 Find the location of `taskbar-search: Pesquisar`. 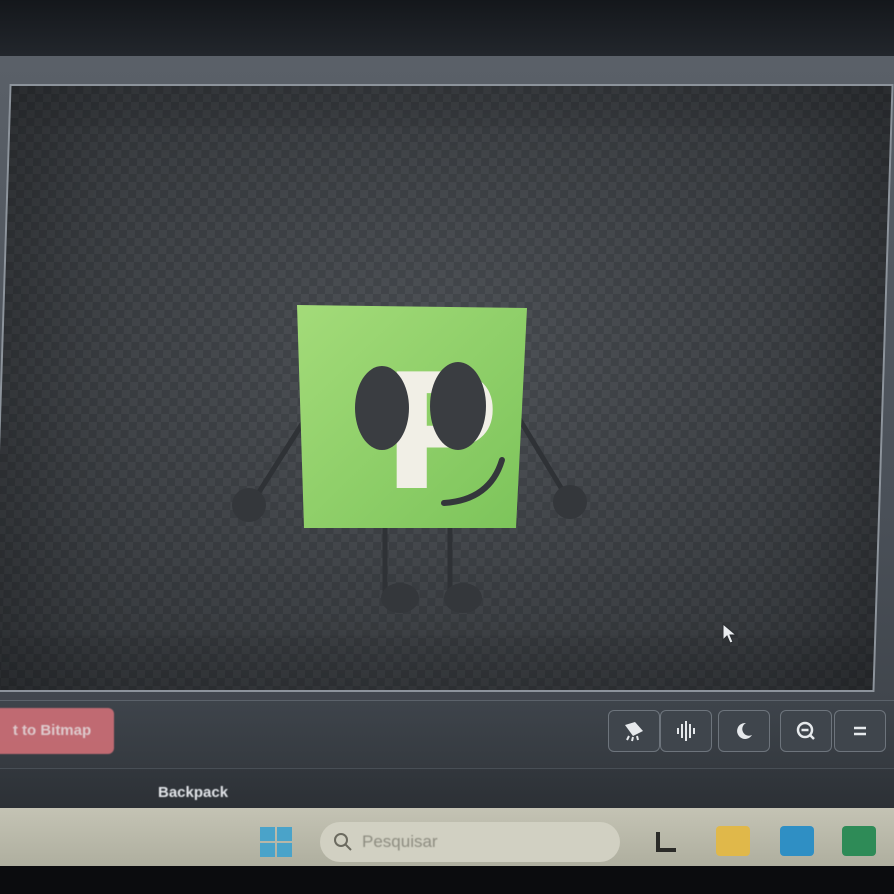

taskbar-search: Pesquisar is located at coordinates (470, 842).